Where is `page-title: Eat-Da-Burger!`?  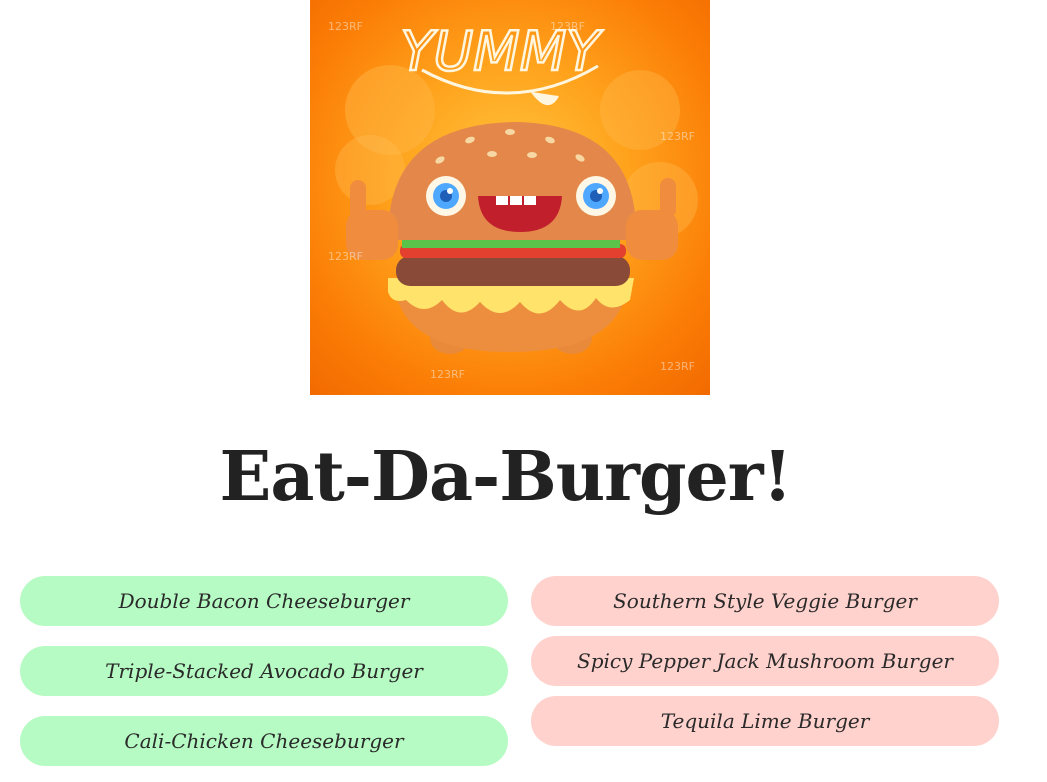 page-title: Eat-Da-Burger! is located at coordinates (505, 477).